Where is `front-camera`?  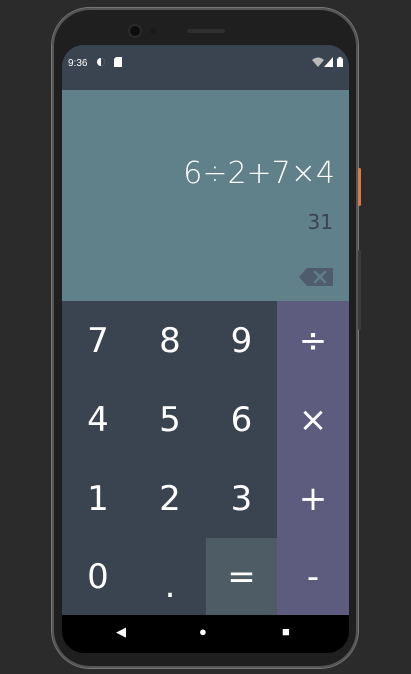
front-camera is located at coordinates (135, 31).